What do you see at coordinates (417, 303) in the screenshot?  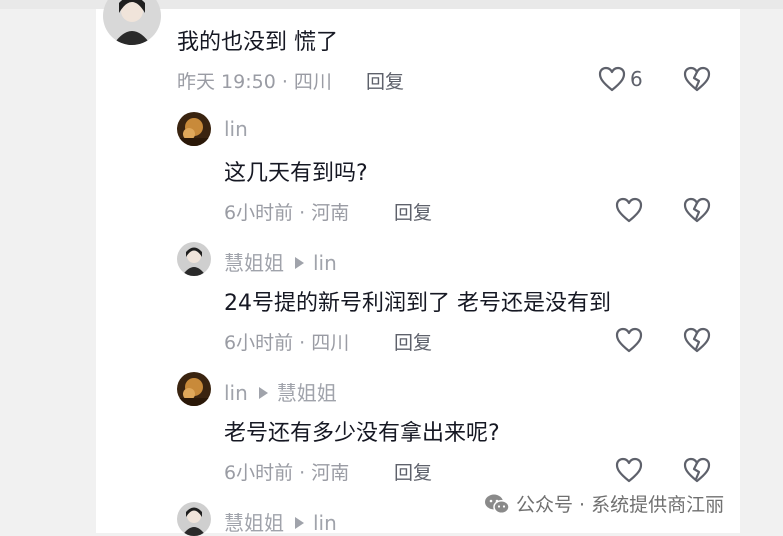 I see `reply-text: 24号提的新号利润到了 老号还是没有到` at bounding box center [417, 303].